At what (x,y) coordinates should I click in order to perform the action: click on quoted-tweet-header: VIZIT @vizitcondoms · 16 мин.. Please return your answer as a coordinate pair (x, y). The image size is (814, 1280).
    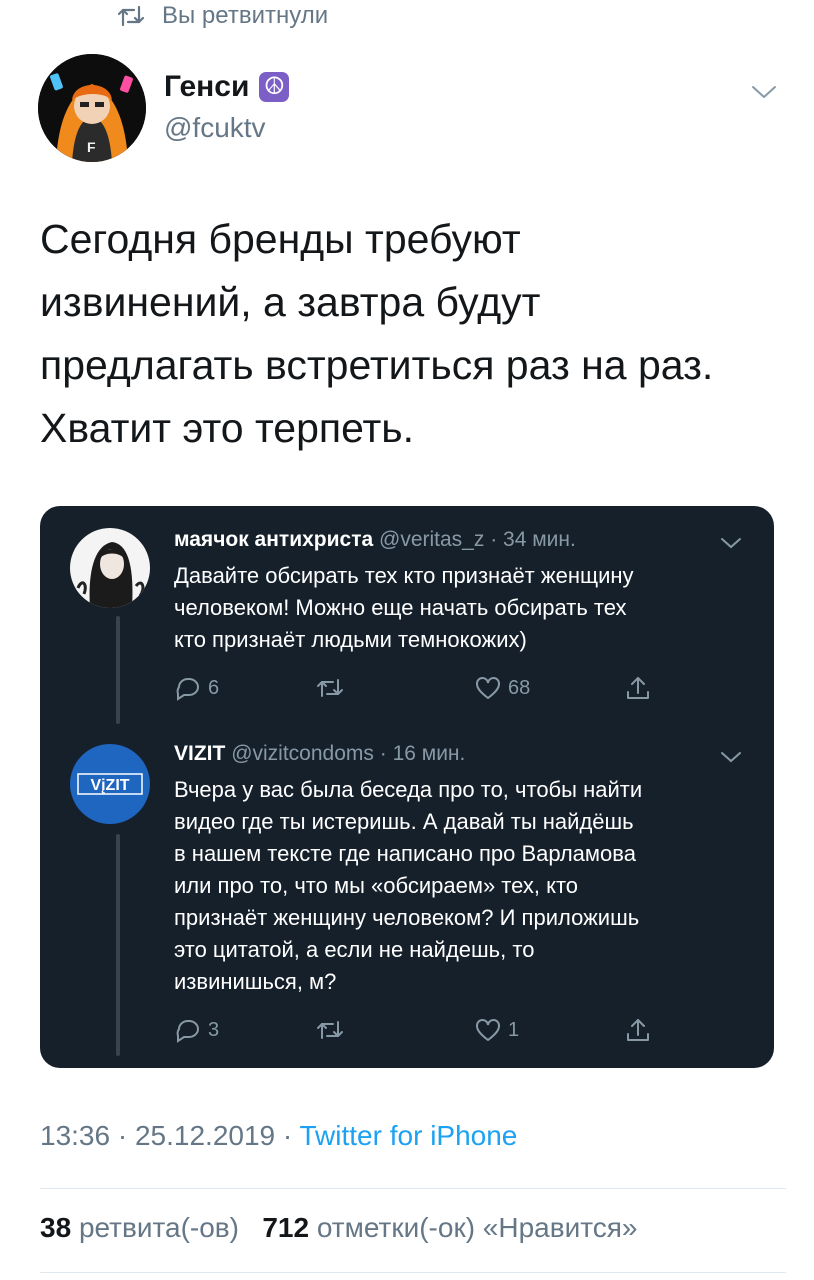
    Looking at the image, I should click on (320, 753).